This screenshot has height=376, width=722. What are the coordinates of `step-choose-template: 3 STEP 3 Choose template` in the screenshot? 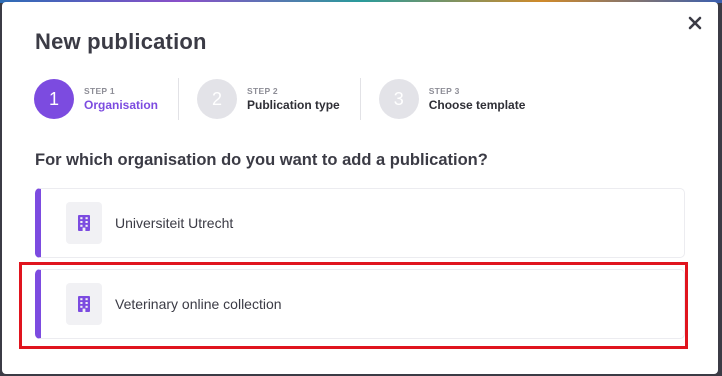 It's located at (452, 99).